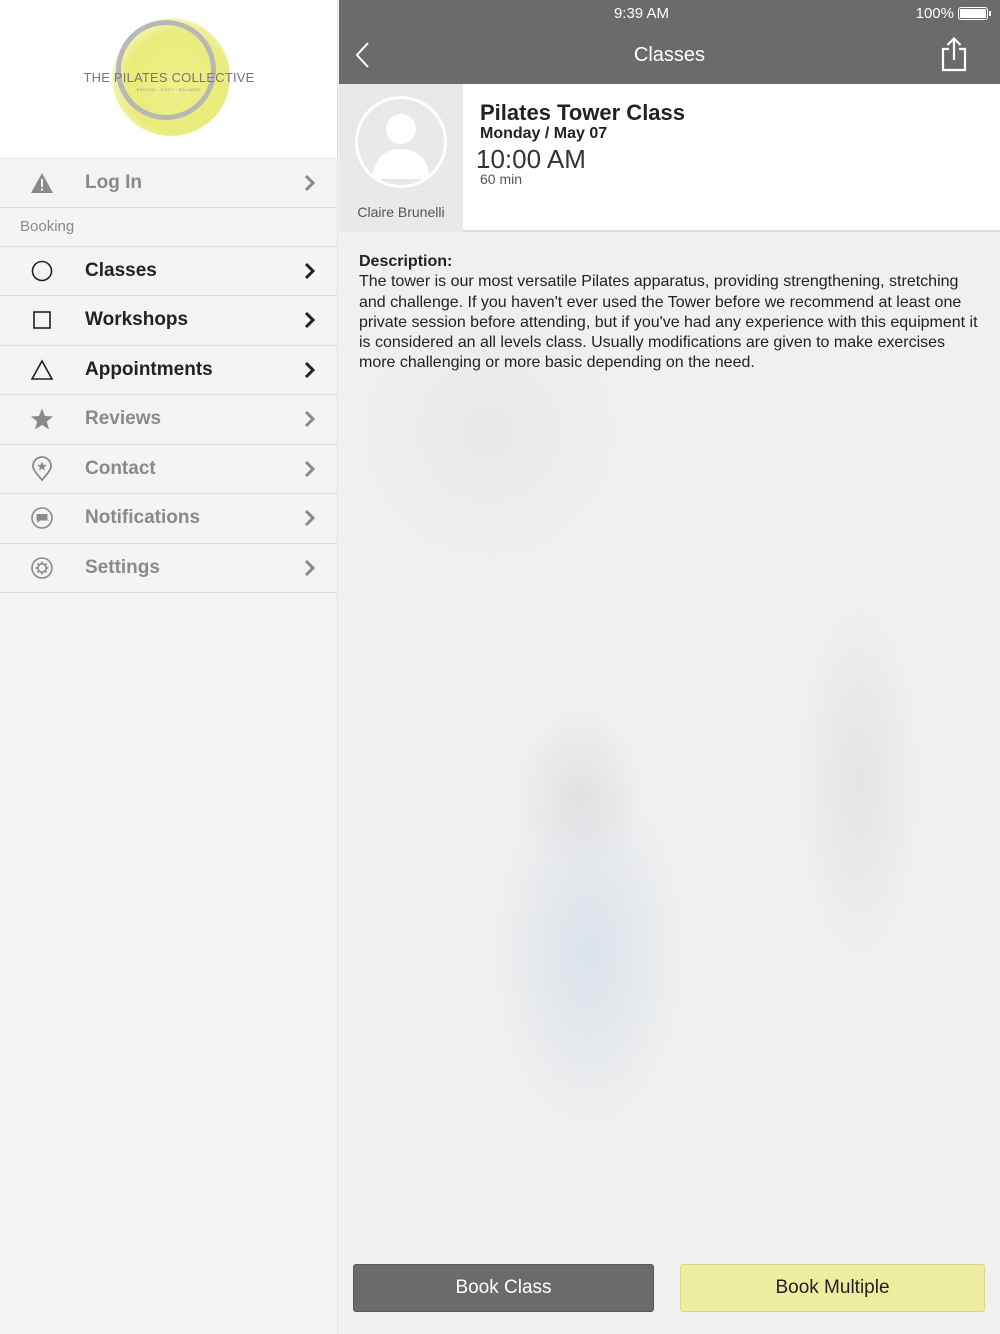 Image resolution: width=1000 pixels, height=1334 pixels. What do you see at coordinates (544, 133) in the screenshot?
I see `class-date: Monday / May 07` at bounding box center [544, 133].